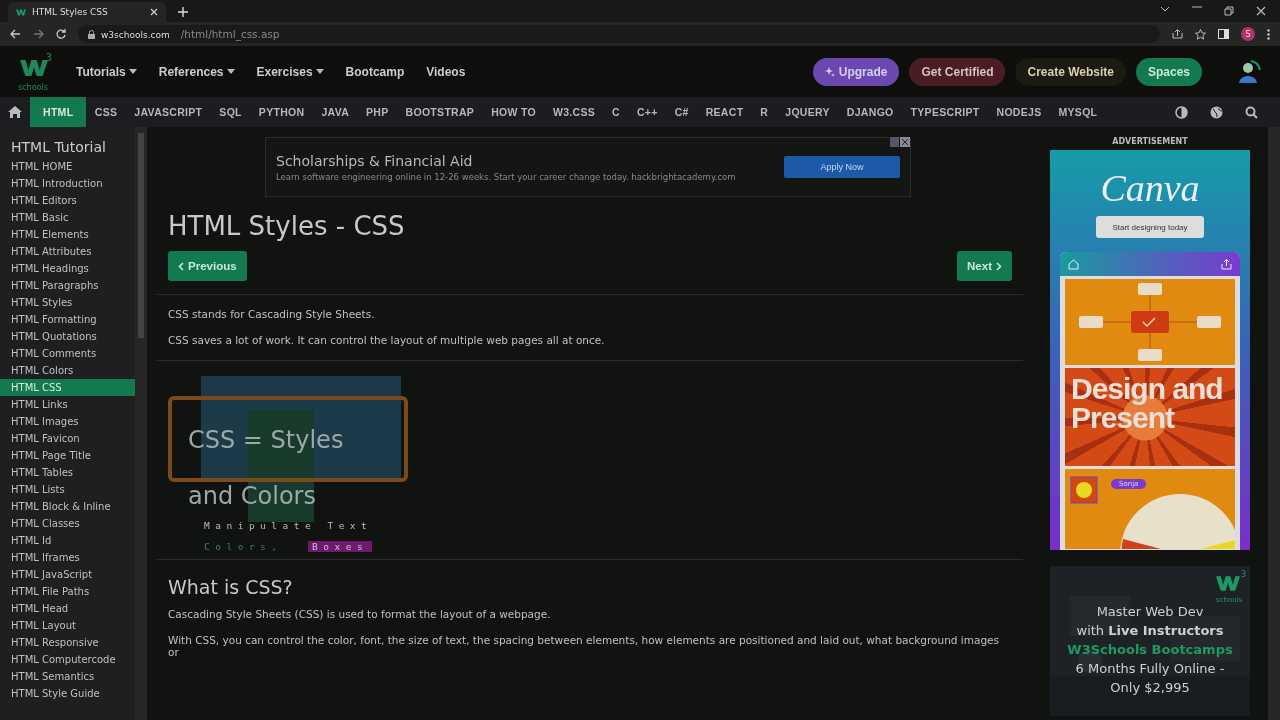  Describe the element at coordinates (67, 506) in the screenshot. I see `sidebar-item: HTML Block & Inline` at that location.